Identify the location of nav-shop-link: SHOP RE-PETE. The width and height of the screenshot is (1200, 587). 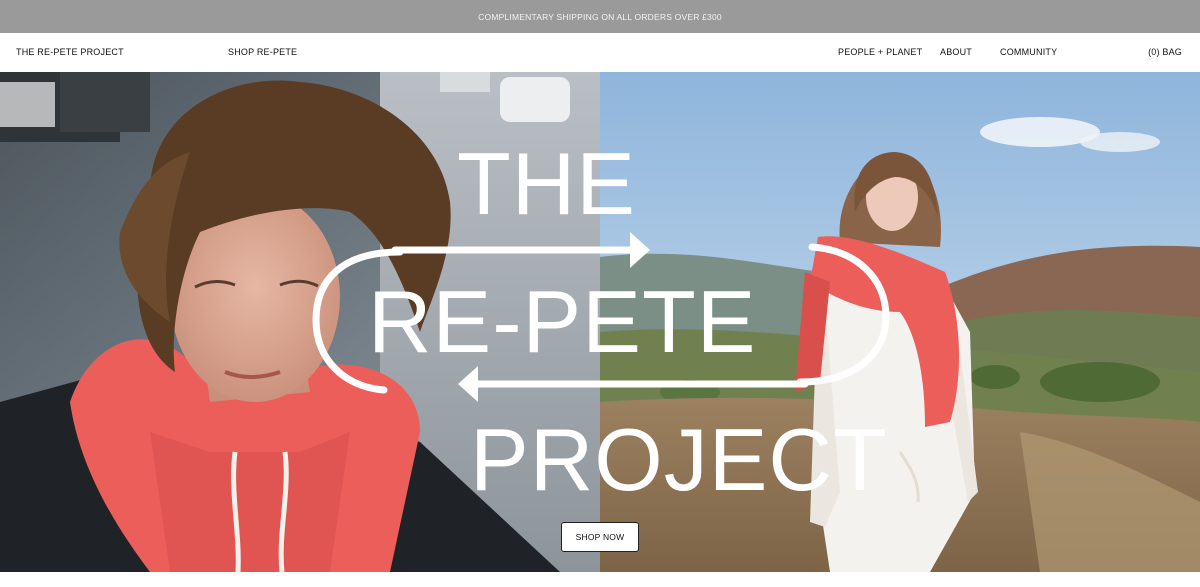
(262, 52).